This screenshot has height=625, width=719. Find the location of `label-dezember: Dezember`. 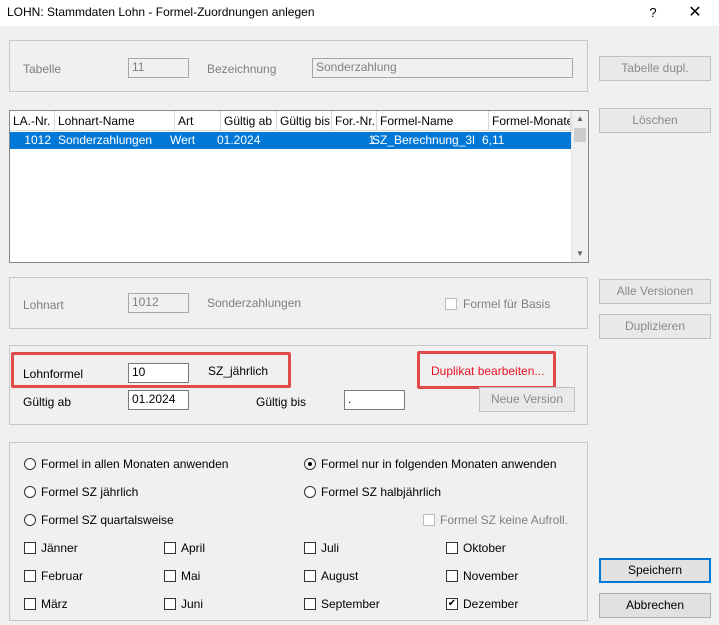

label-dezember: Dezember is located at coordinates (491, 604).